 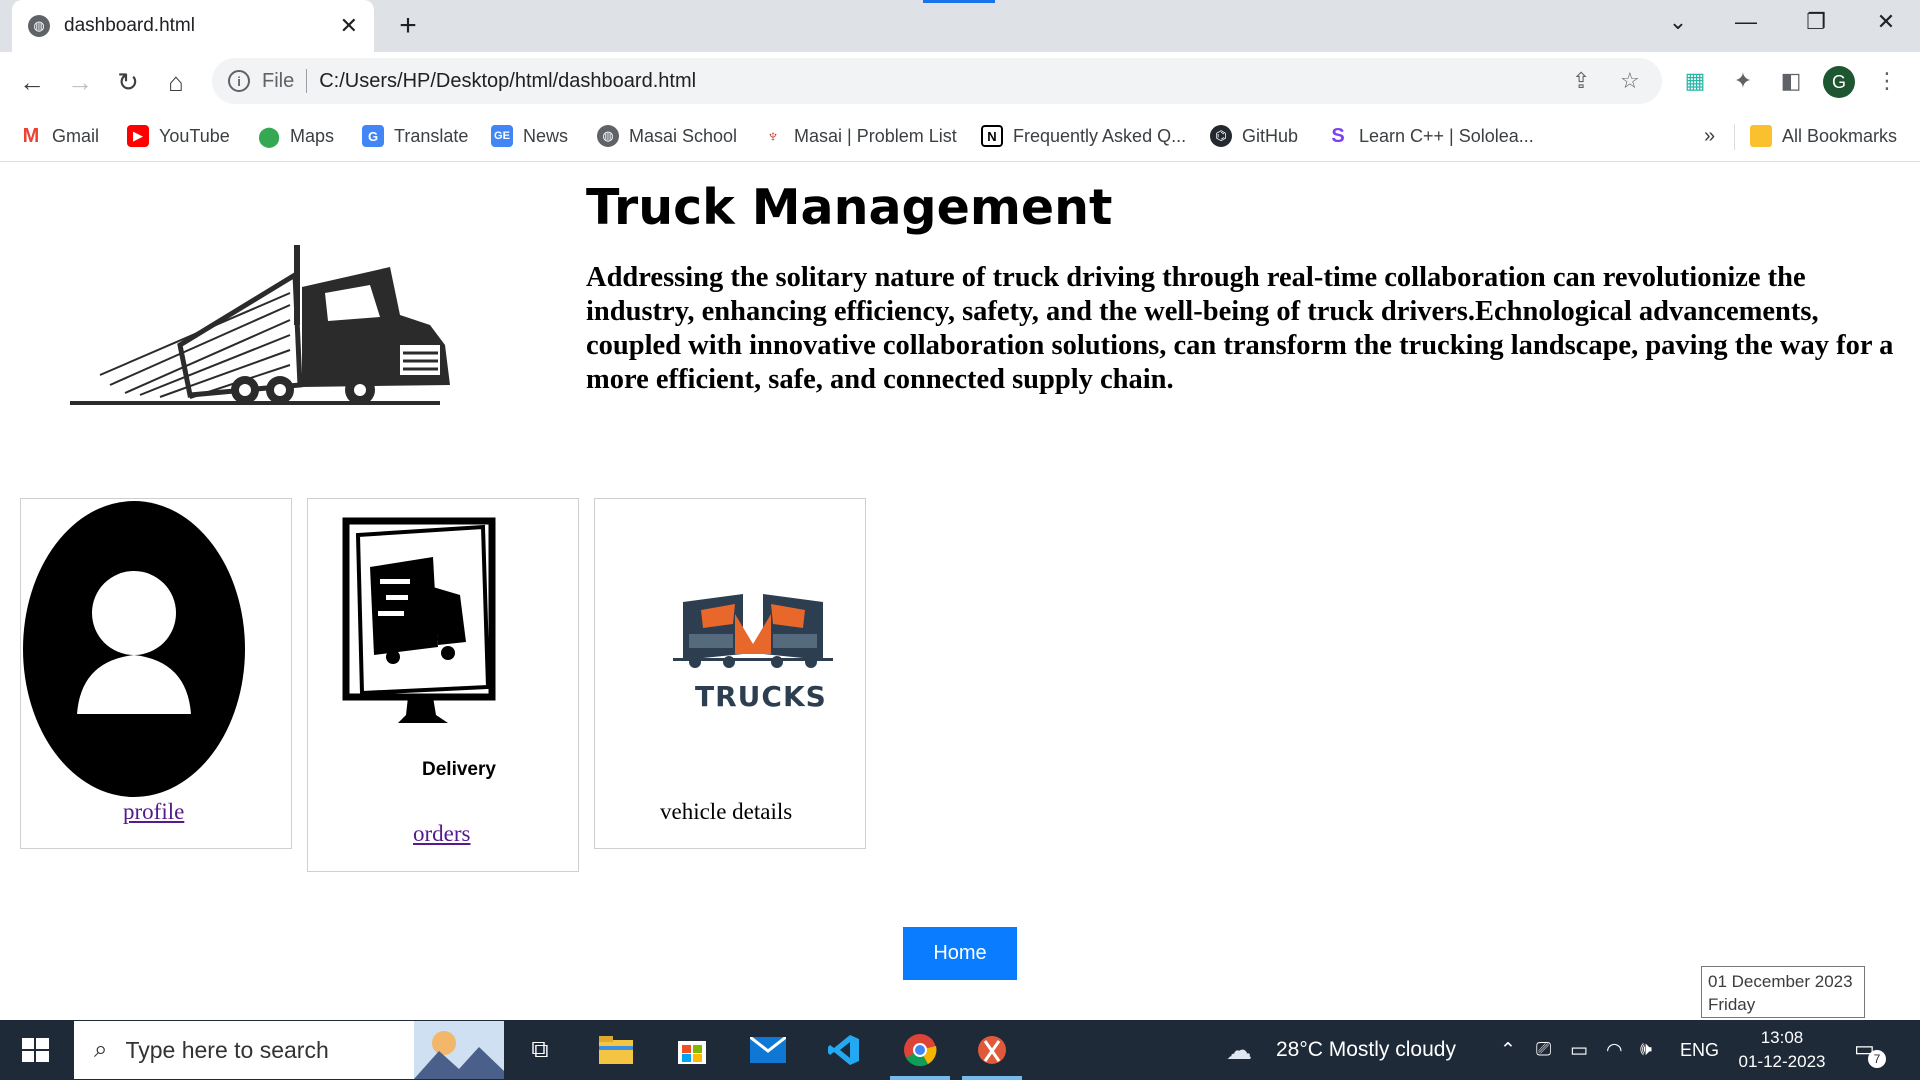 I want to click on date-tooltip: 01 December 2023 Friday, so click(x=1783, y=992).